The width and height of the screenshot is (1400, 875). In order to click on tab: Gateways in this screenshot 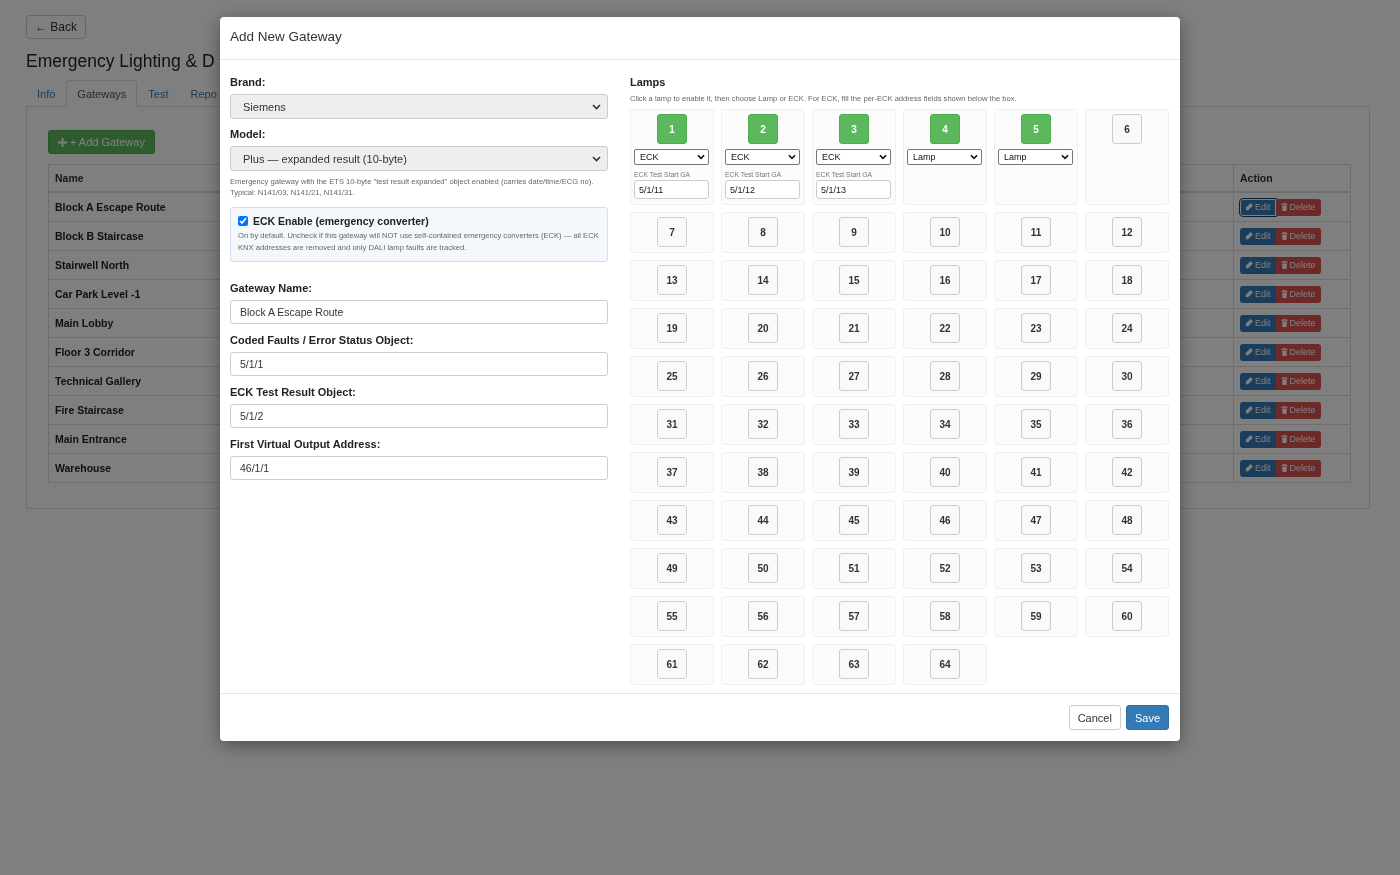, I will do `click(102, 93)`.